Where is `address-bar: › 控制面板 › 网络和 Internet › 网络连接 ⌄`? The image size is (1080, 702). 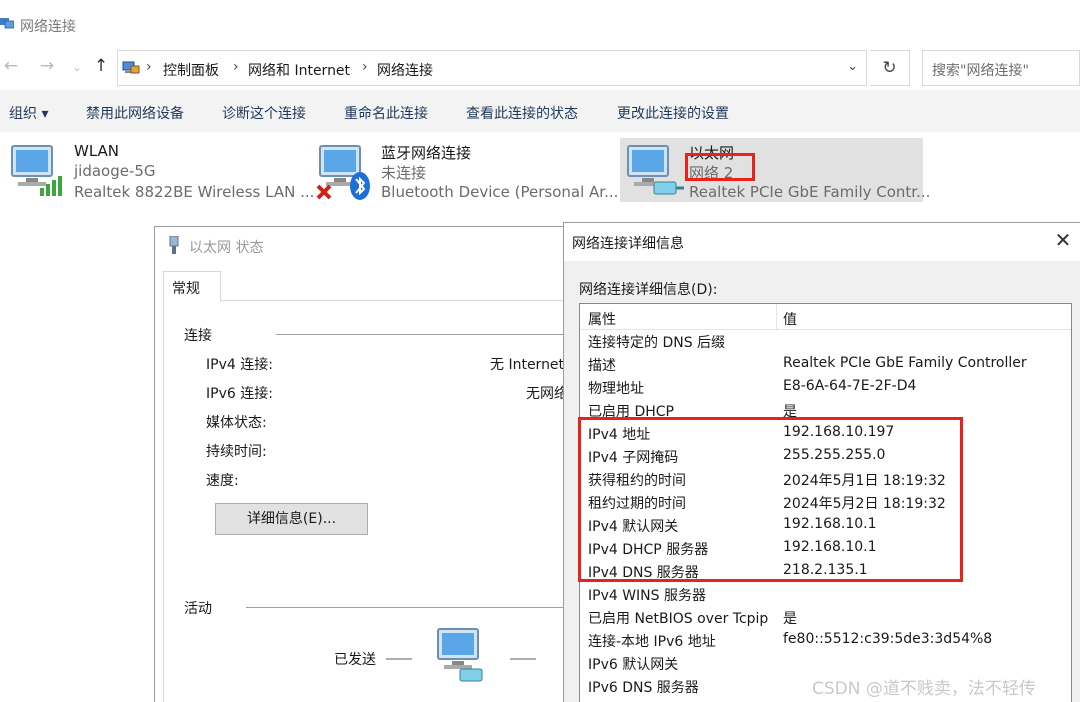
address-bar: › 控制面板 › 网络和 Internet › 网络连接 ⌄ is located at coordinates (492, 68).